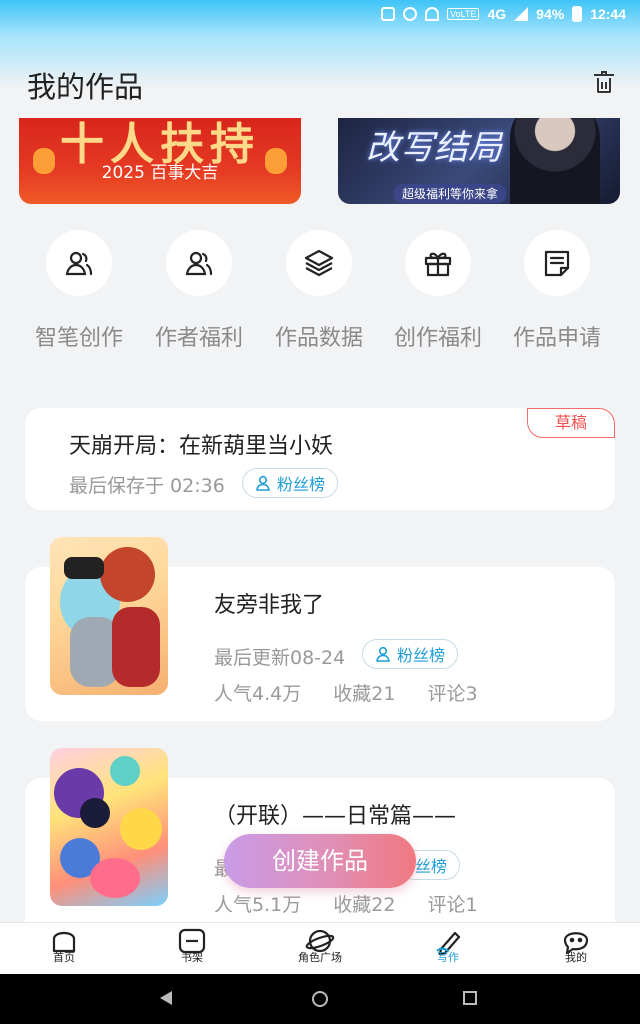 Image resolution: width=640 pixels, height=1024 pixels. What do you see at coordinates (199, 263) in the screenshot?
I see `users-icon` at bounding box center [199, 263].